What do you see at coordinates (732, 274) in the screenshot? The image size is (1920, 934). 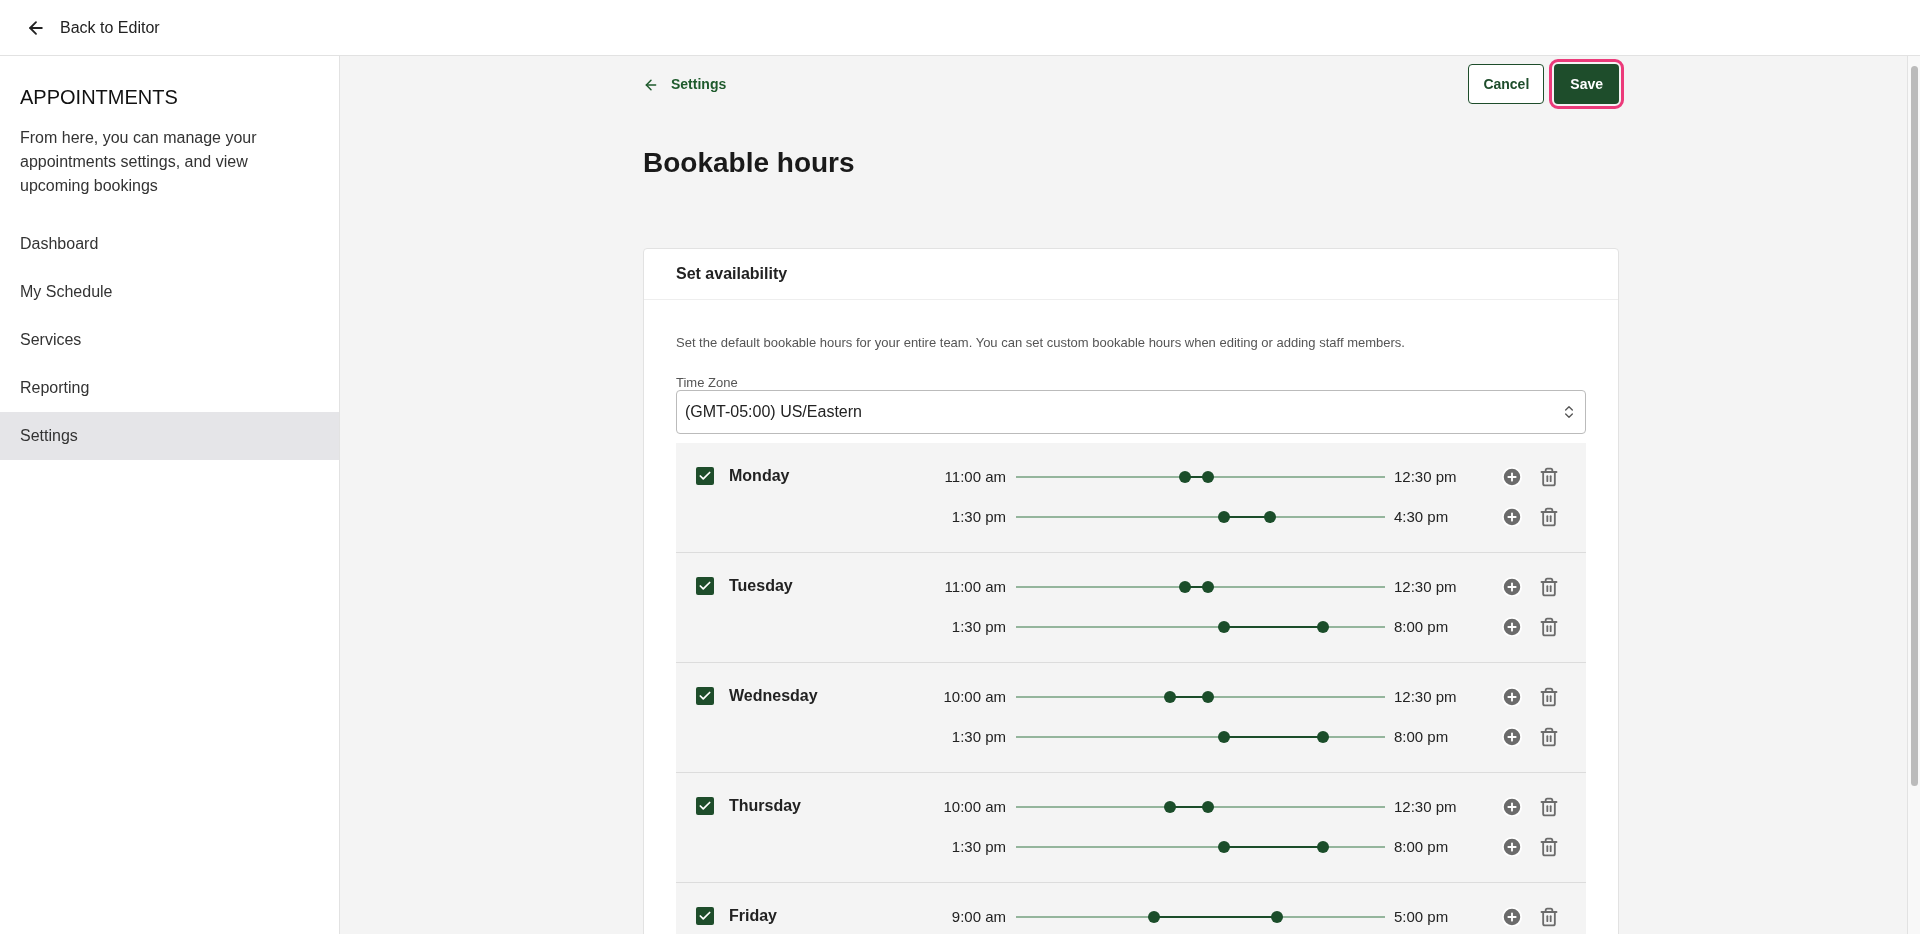 I see `card-title: Set availability` at bounding box center [732, 274].